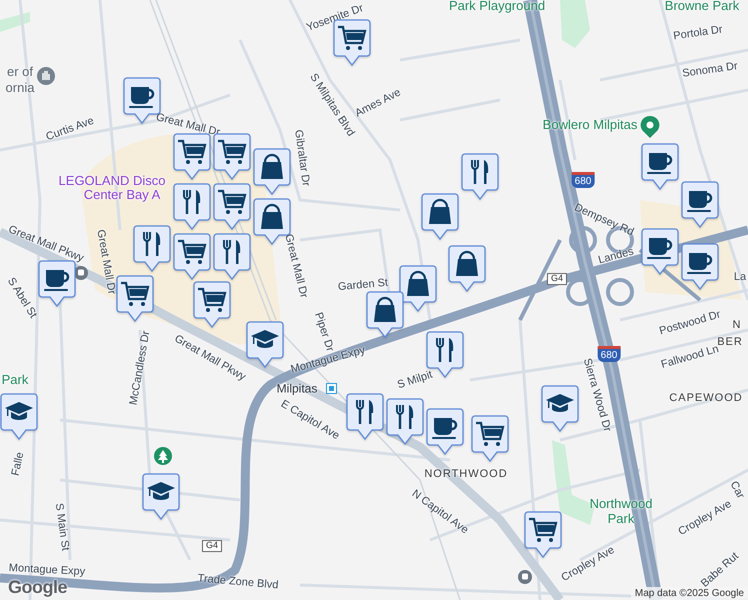 Image resolution: width=748 pixels, height=600 pixels. Describe the element at coordinates (47, 570) in the screenshot. I see `street-label: Montague Expy` at that location.